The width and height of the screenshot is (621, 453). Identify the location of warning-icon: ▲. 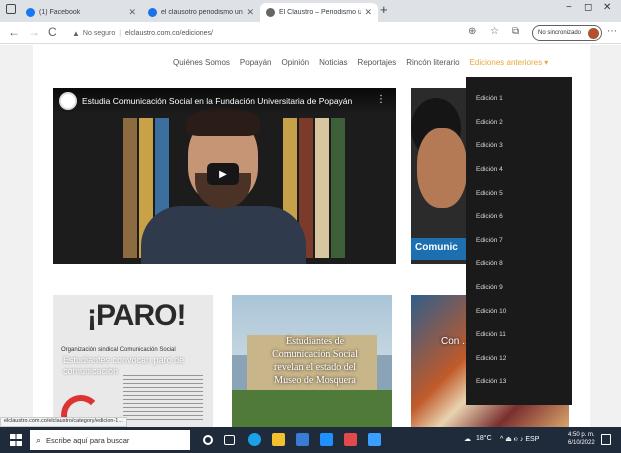
(76, 33).